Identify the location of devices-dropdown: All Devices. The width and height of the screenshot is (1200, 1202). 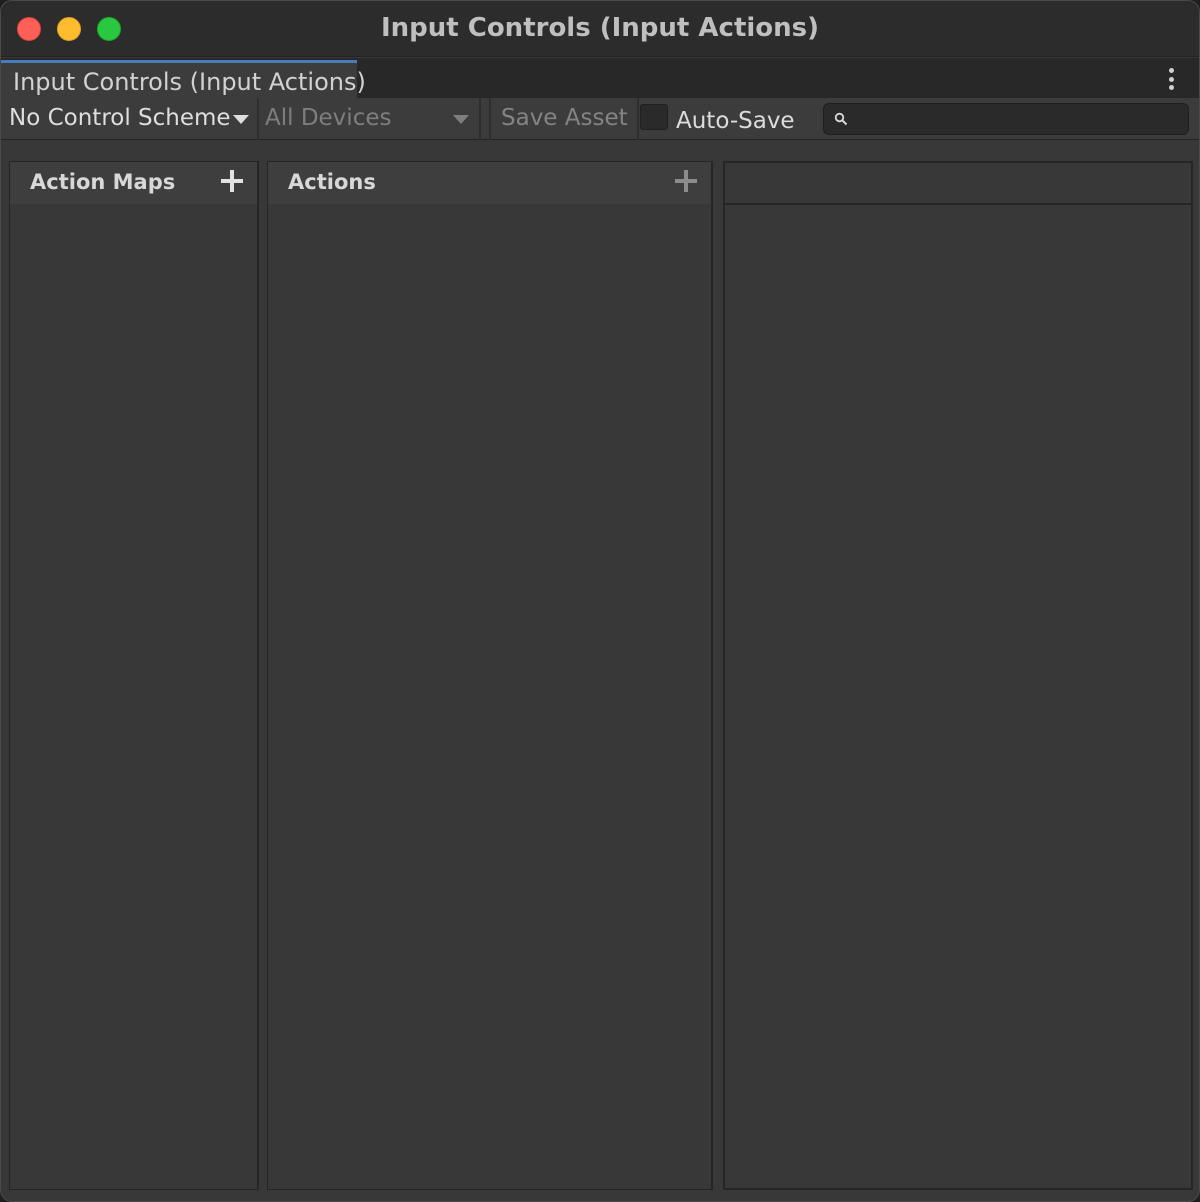
(372, 119).